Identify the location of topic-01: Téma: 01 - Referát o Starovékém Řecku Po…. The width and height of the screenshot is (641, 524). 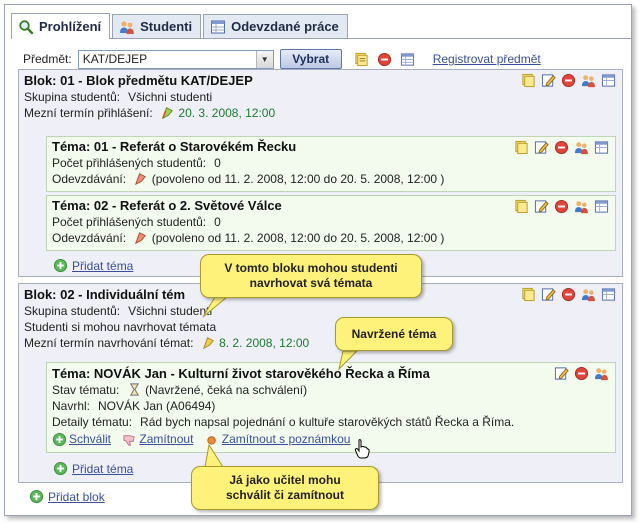
(331, 164).